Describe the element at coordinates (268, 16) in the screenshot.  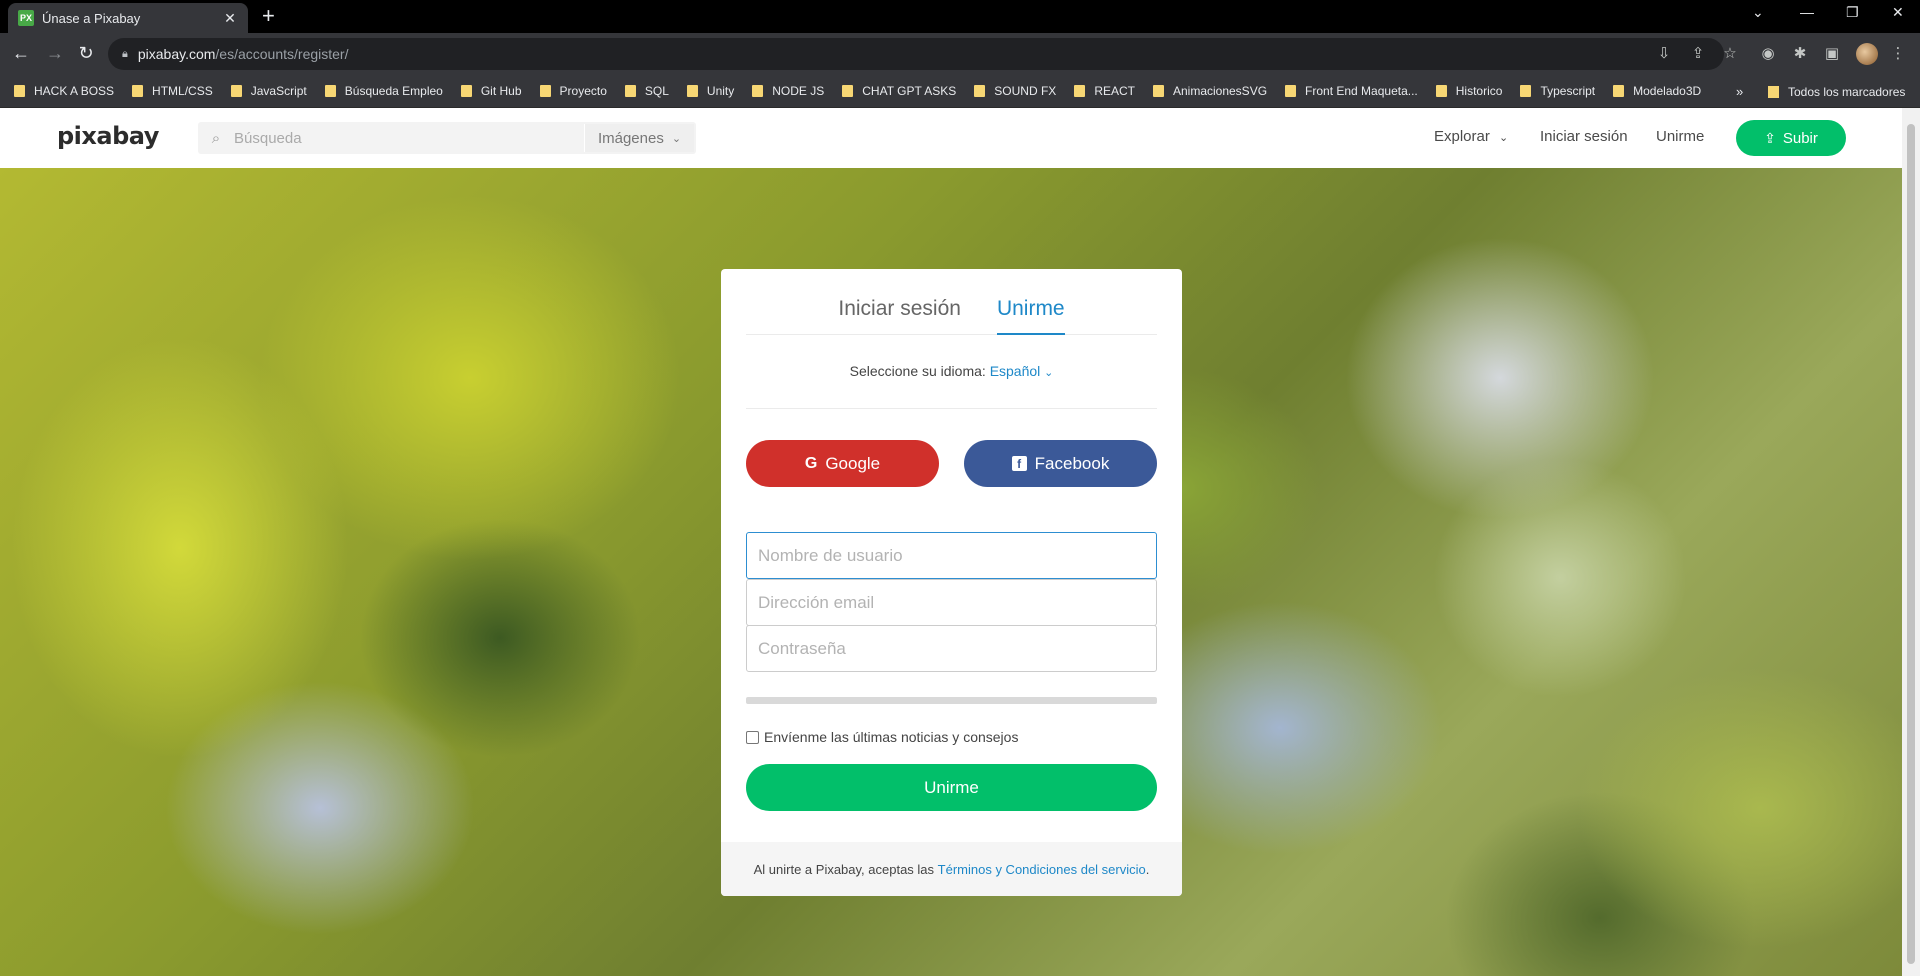
I see `new-tab-icon: +` at that location.